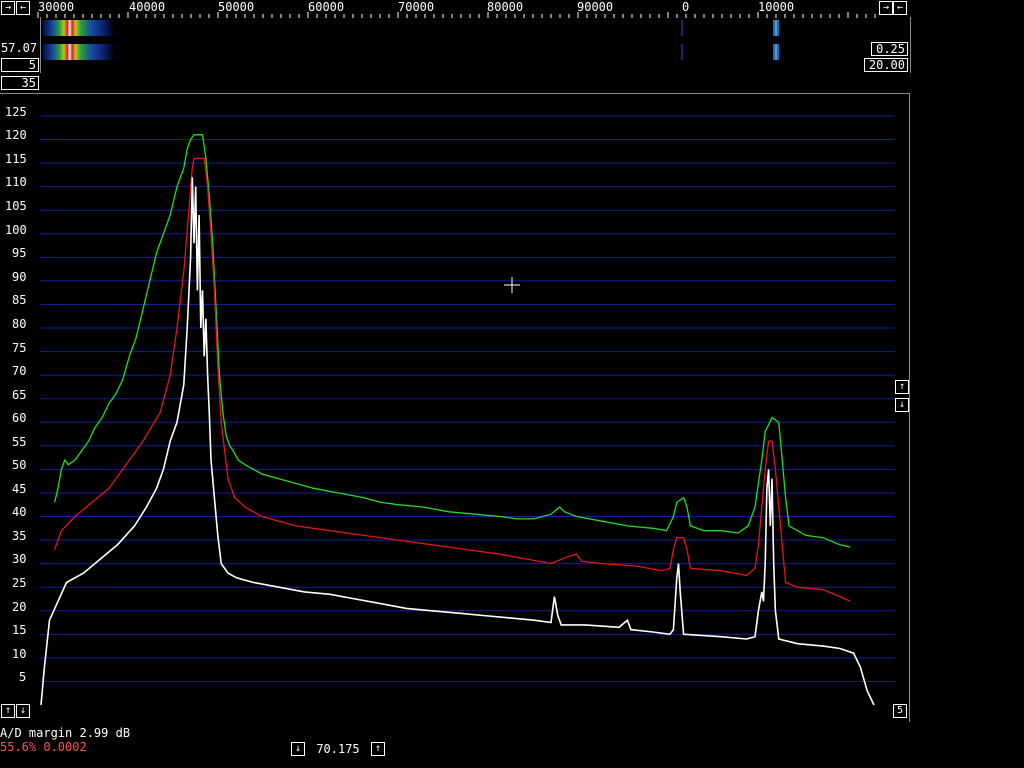  What do you see at coordinates (902, 387) in the screenshot?
I see `zoom-up-button: ↑` at bounding box center [902, 387].